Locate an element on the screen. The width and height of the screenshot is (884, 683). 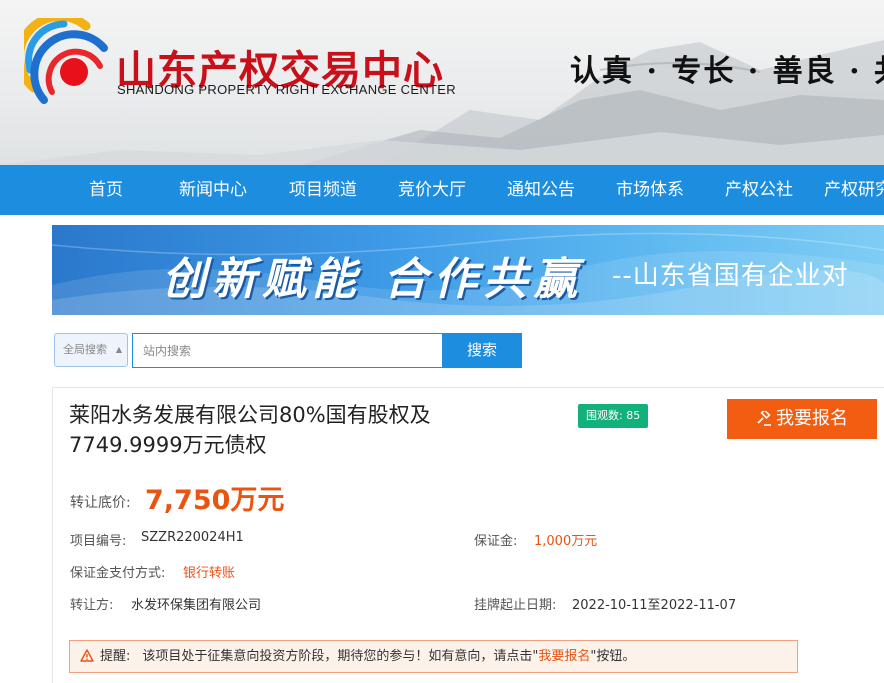
gavel-icon is located at coordinates (764, 418).